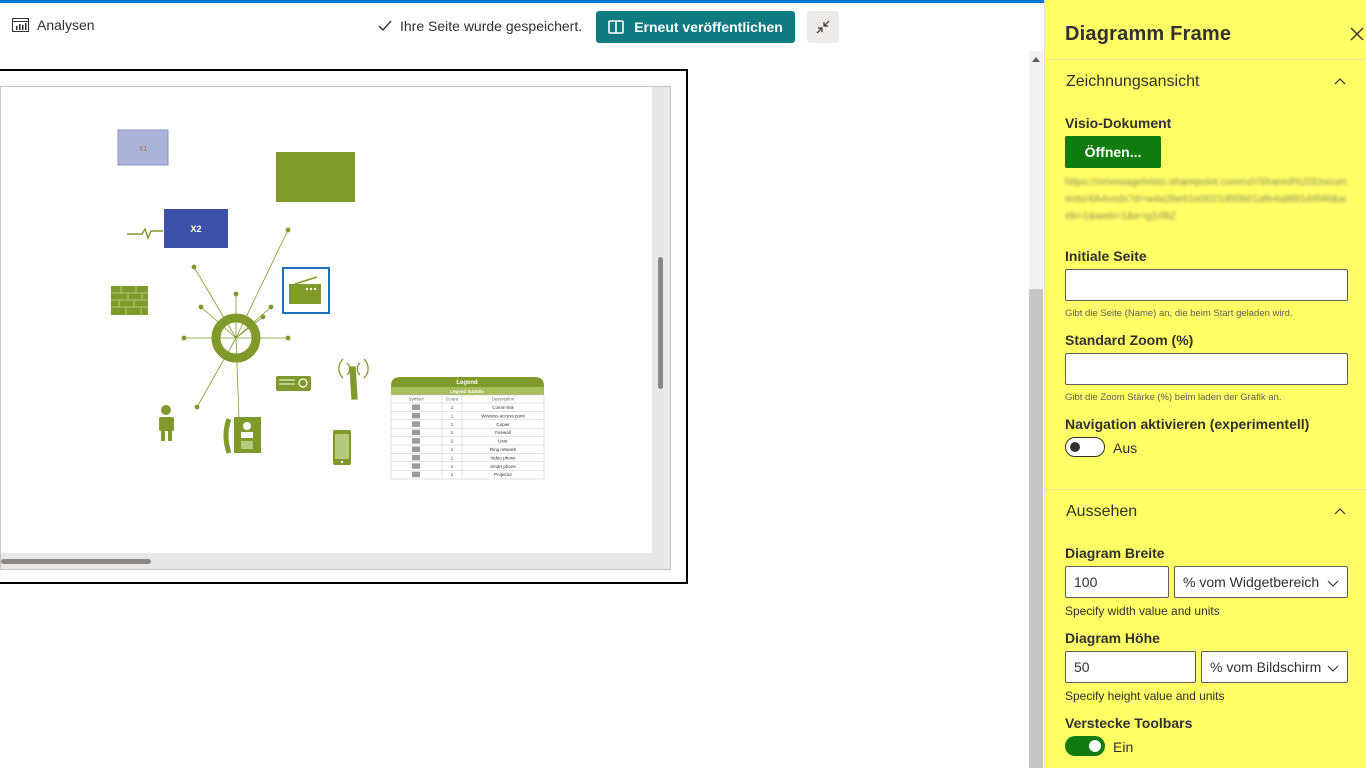  I want to click on close-icon, so click(1357, 34).